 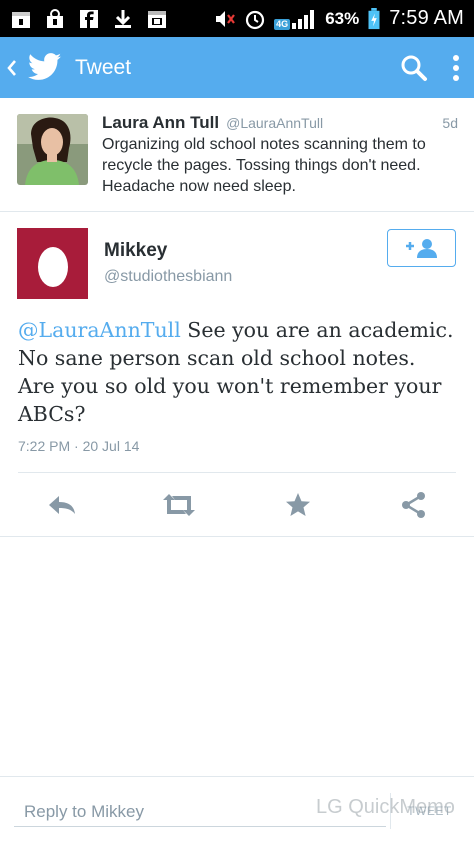 I want to click on clock: 7:59 AM, so click(x=426, y=18).